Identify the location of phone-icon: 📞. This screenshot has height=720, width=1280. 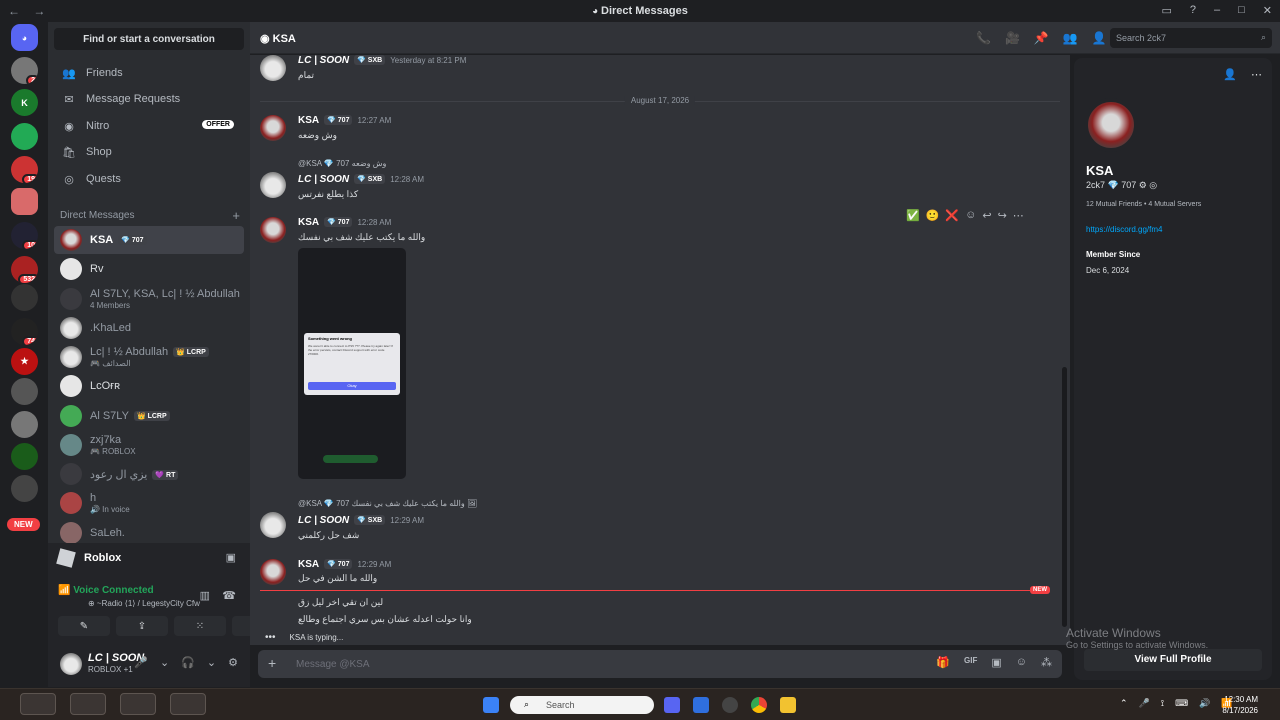
(983, 38).